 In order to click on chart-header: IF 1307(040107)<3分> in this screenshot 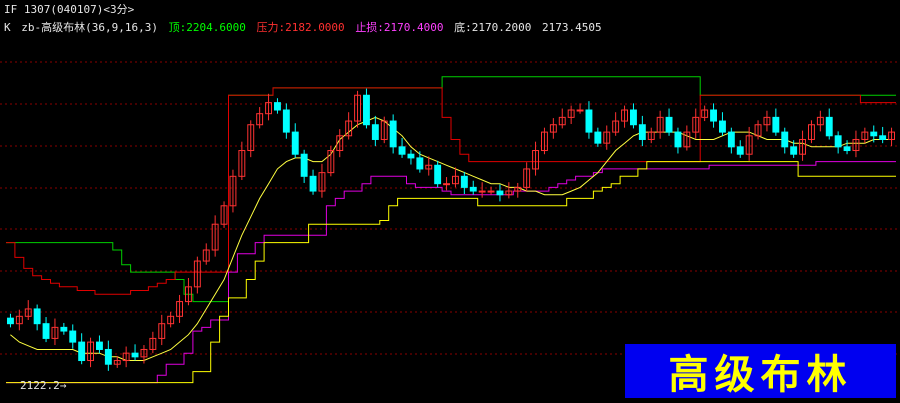, I will do `click(69, 10)`.